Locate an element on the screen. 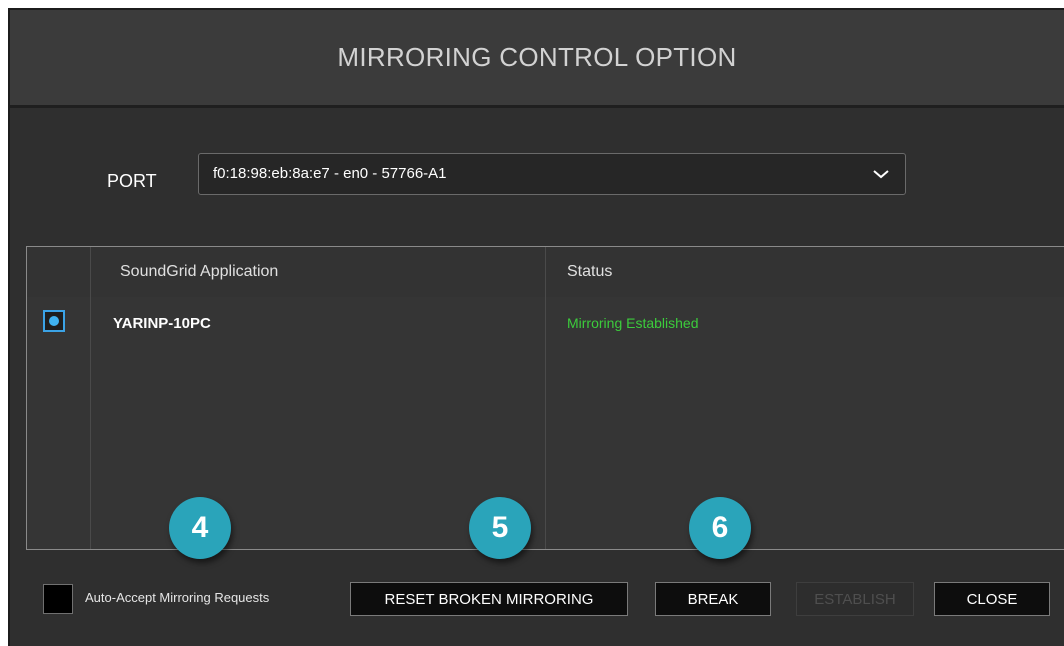  callout-marker-6: 6 is located at coordinates (720, 528).